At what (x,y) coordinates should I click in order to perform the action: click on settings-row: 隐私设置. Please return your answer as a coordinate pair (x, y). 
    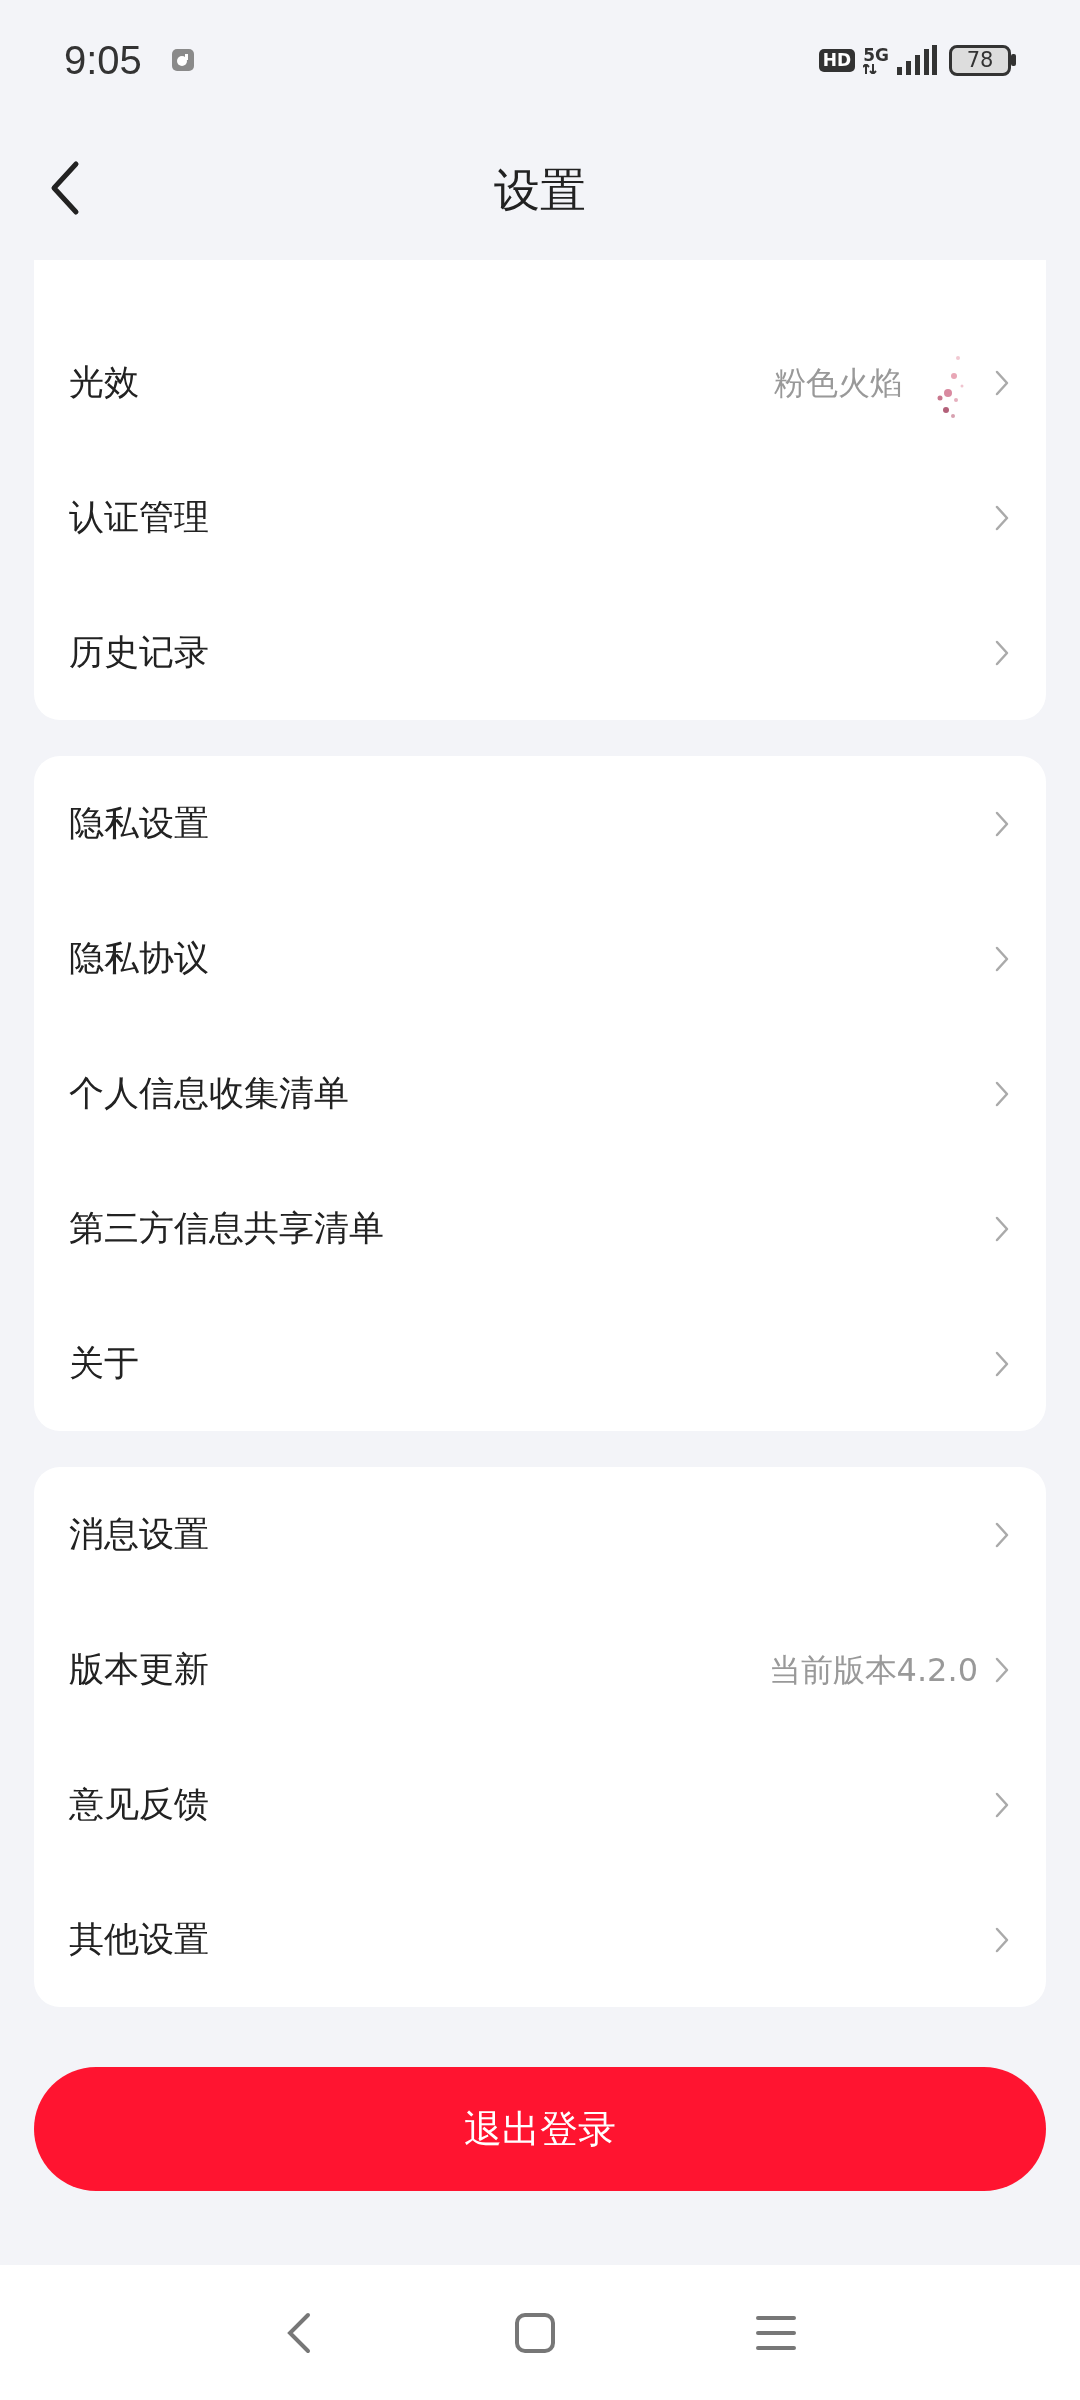
    Looking at the image, I should click on (540, 823).